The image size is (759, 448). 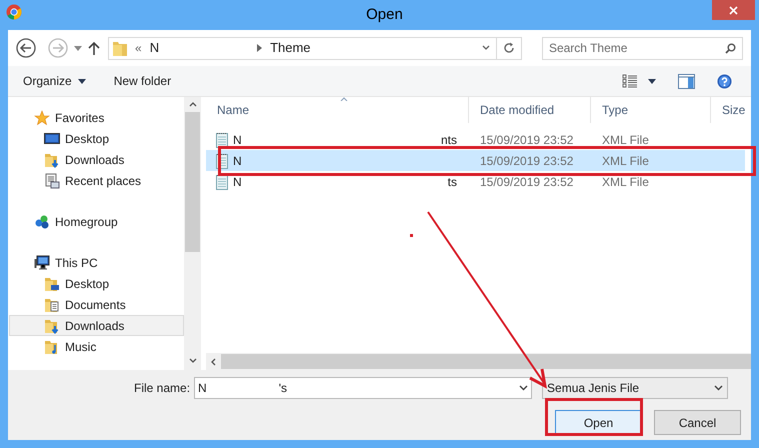 What do you see at coordinates (508, 48) in the screenshot?
I see `refresh-icon` at bounding box center [508, 48].